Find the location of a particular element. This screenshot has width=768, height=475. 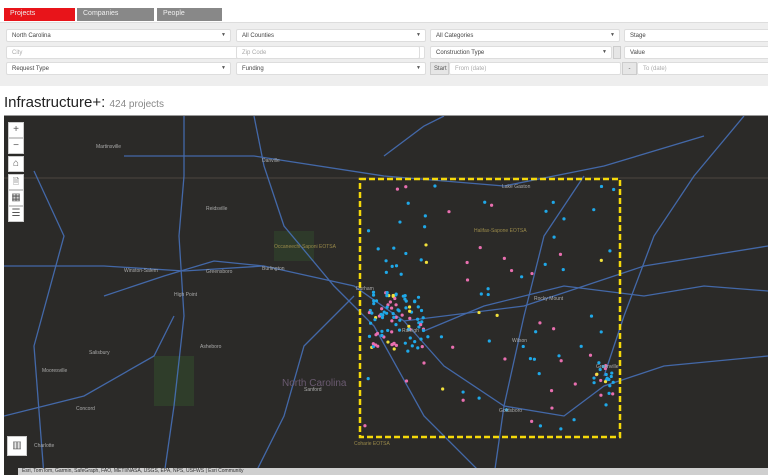

categories-select: All Categories ▼ is located at coordinates (525, 35).